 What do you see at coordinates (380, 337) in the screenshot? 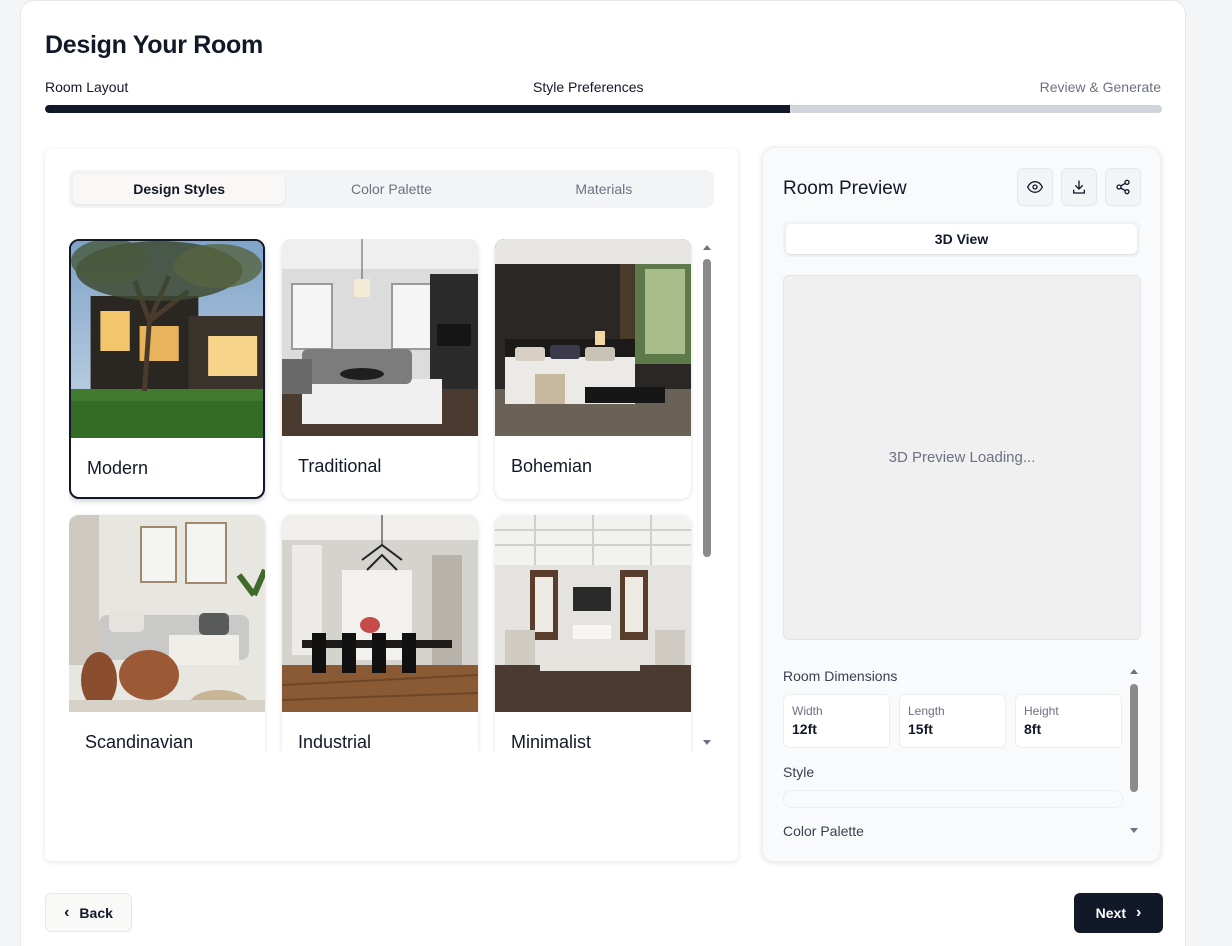
I see `traditional-style-image` at bounding box center [380, 337].